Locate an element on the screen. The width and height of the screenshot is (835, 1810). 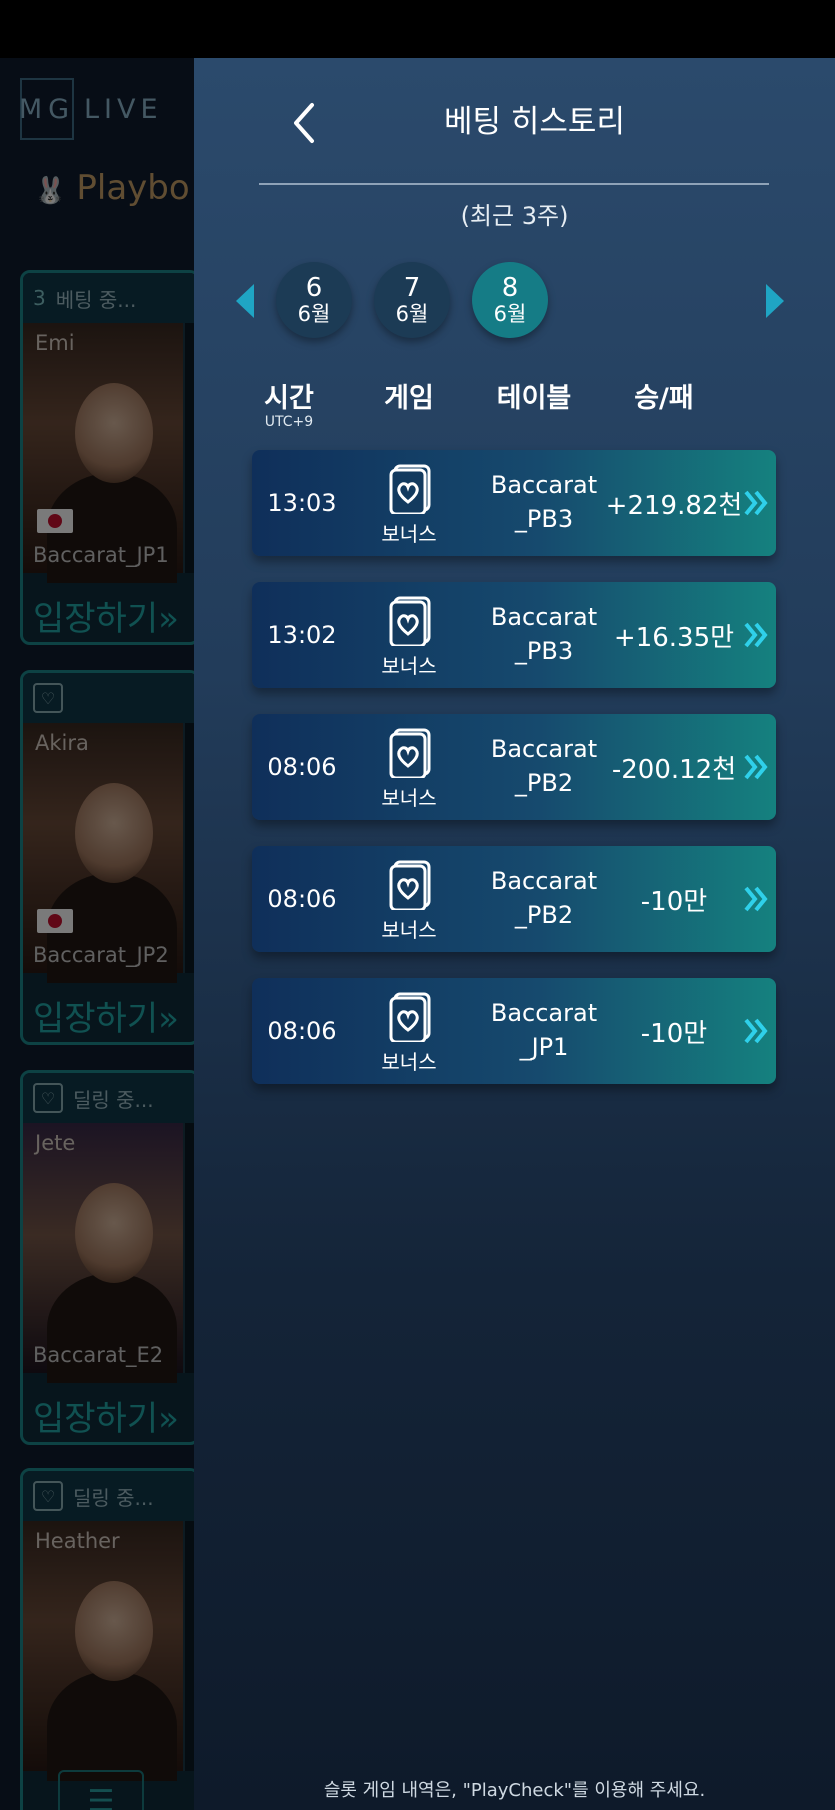
table-card: 3 베팅 중... Emi Baccarat_JP1 입장하기» is located at coordinates (107, 457).